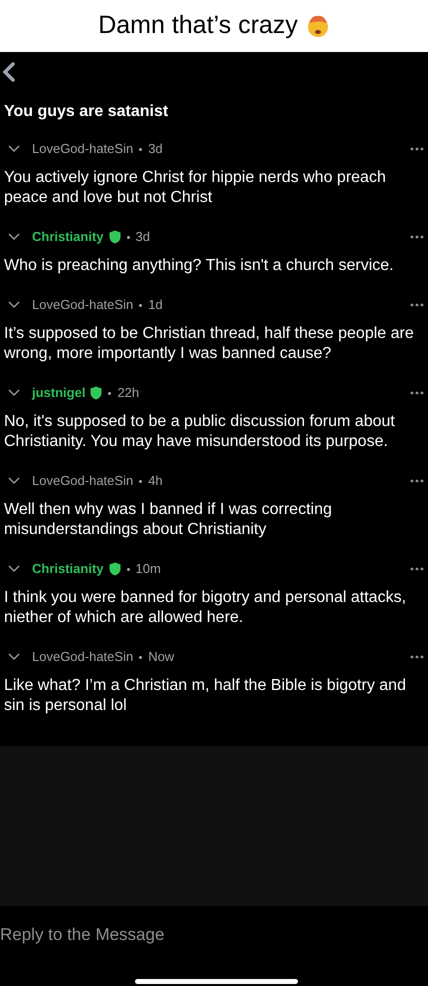 This screenshot has width=428, height=986. What do you see at coordinates (155, 305) in the screenshot?
I see `timestamp: 1d` at bounding box center [155, 305].